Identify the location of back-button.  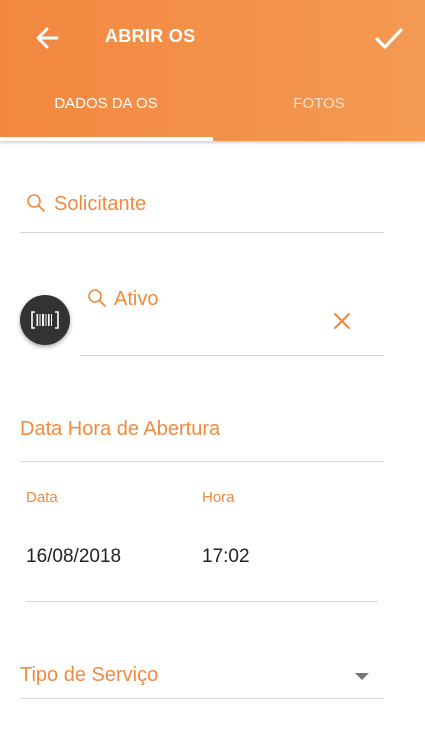
(48, 38).